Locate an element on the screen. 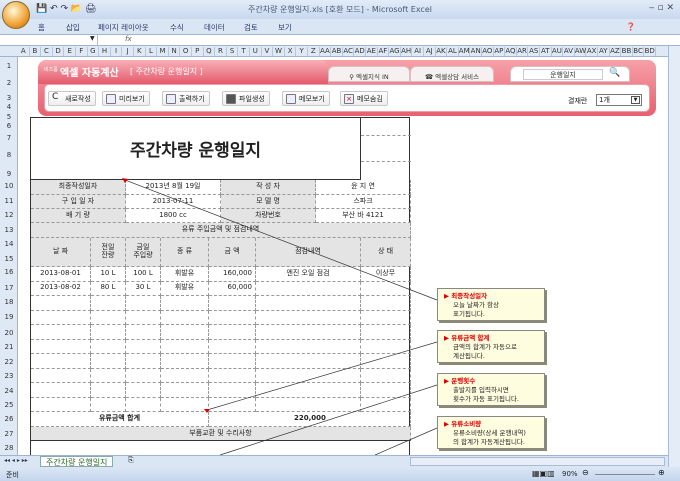 The height and width of the screenshot is (481, 680). column-header: AX is located at coordinates (592, 51).